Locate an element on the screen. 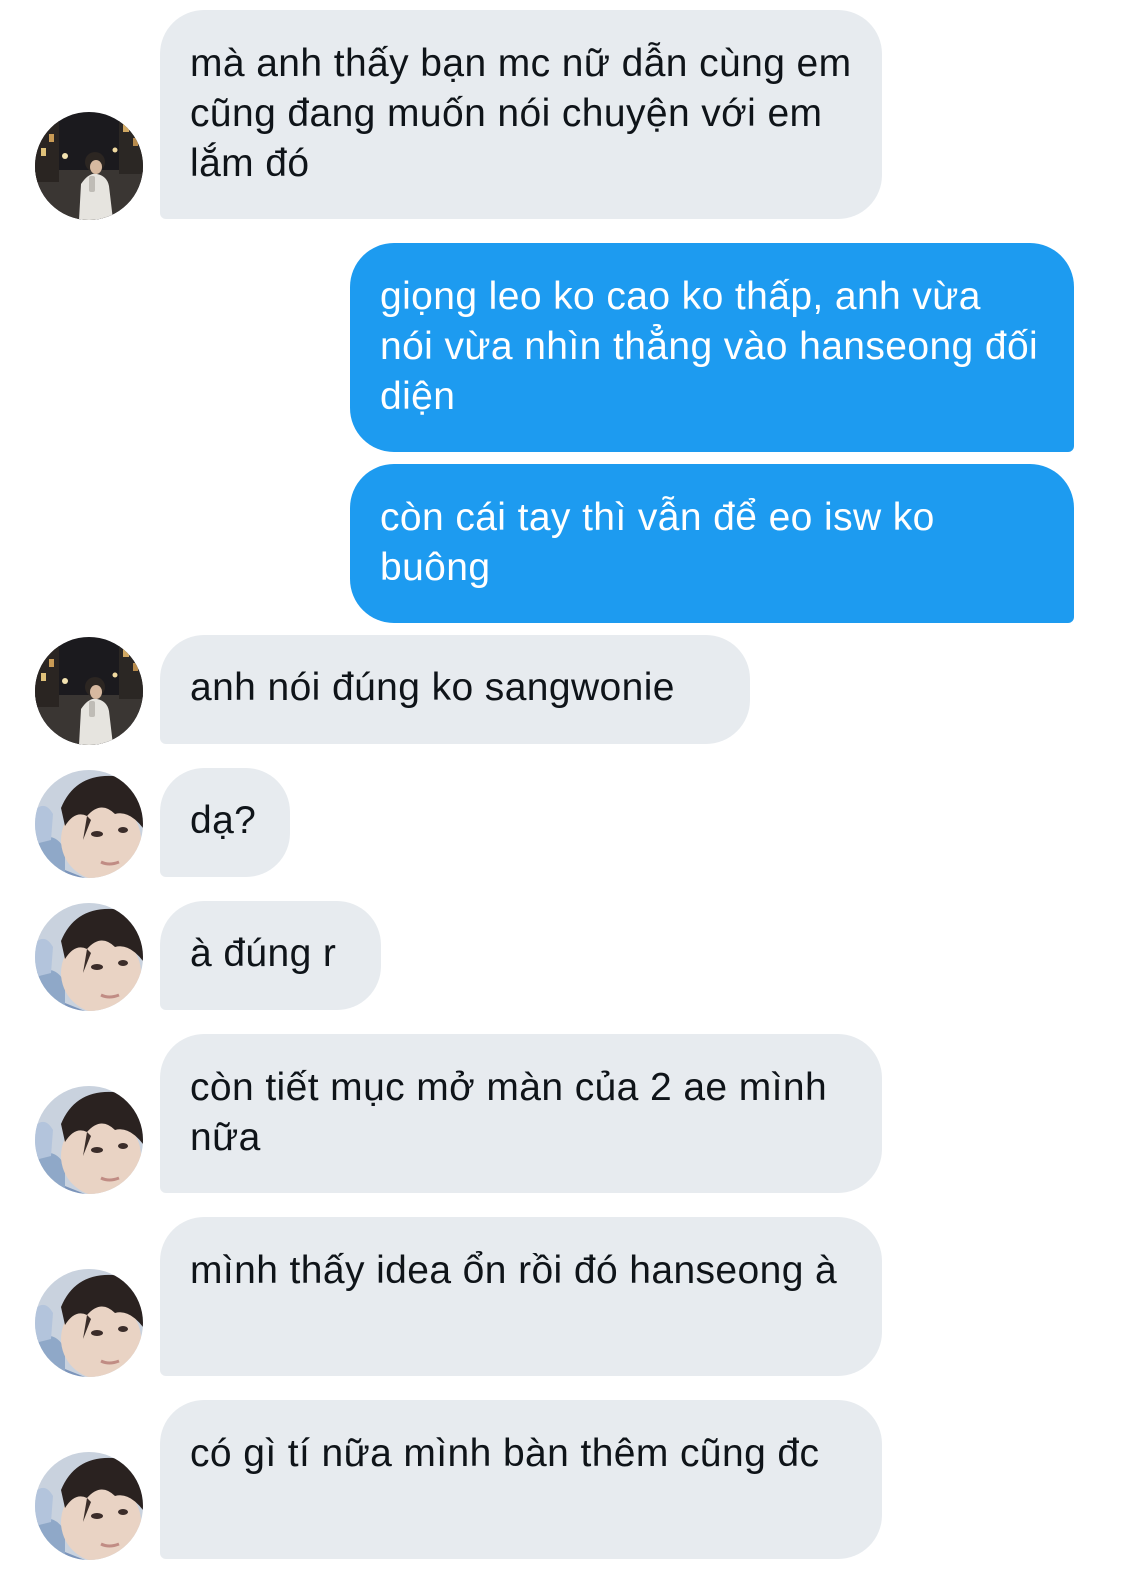  message-bubble-sent: còn cái tay thì vẫn để eo isw ko buông is located at coordinates (712, 543).